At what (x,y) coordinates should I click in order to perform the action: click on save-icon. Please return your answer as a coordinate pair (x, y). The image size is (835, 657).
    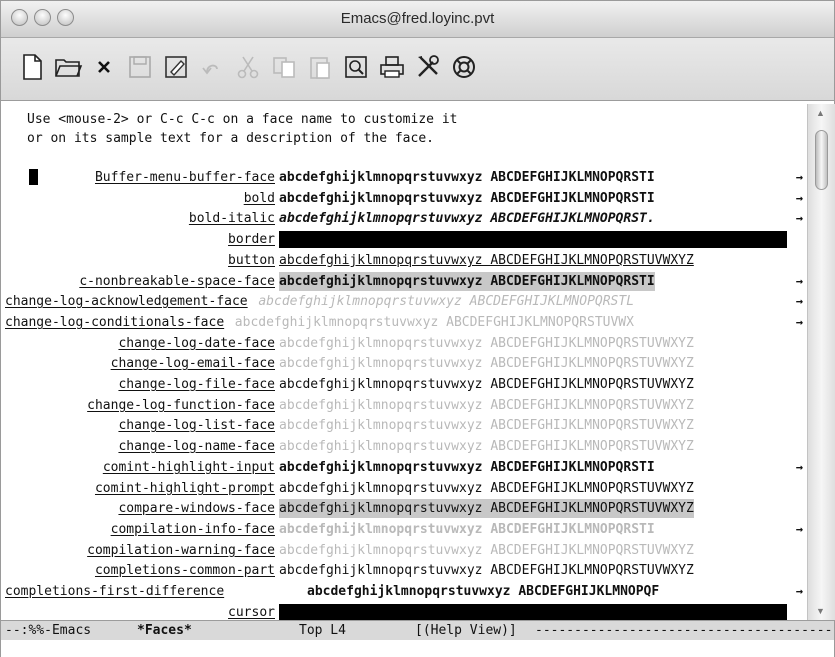
    Looking at the image, I should click on (140, 67).